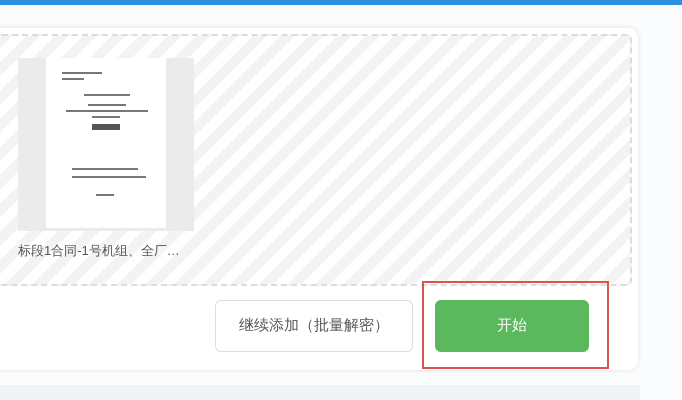  What do you see at coordinates (106, 144) in the screenshot?
I see `file-thumbnail` at bounding box center [106, 144].